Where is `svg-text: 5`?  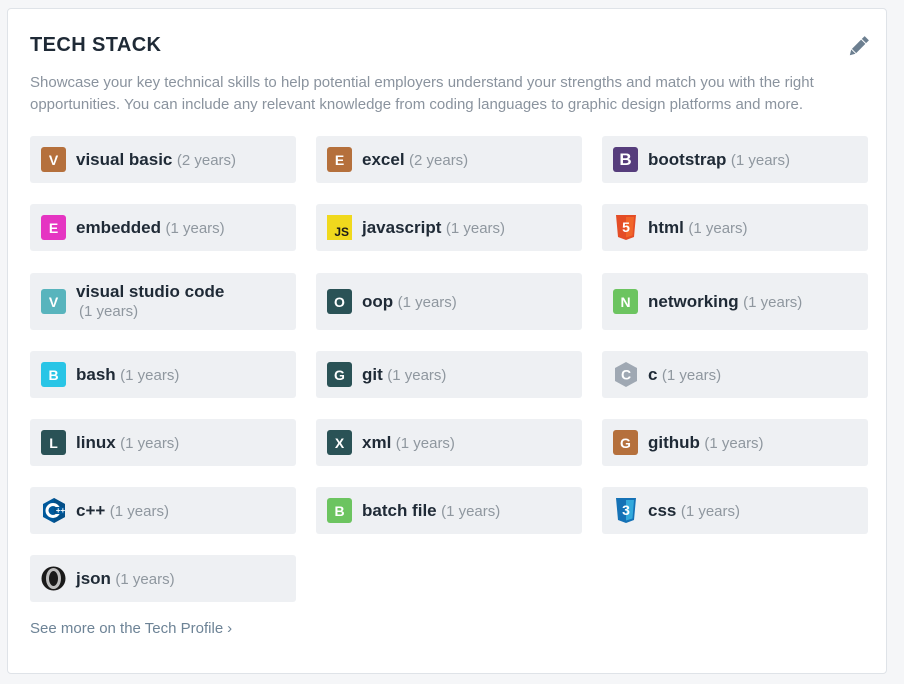
svg-text: 5 is located at coordinates (626, 227).